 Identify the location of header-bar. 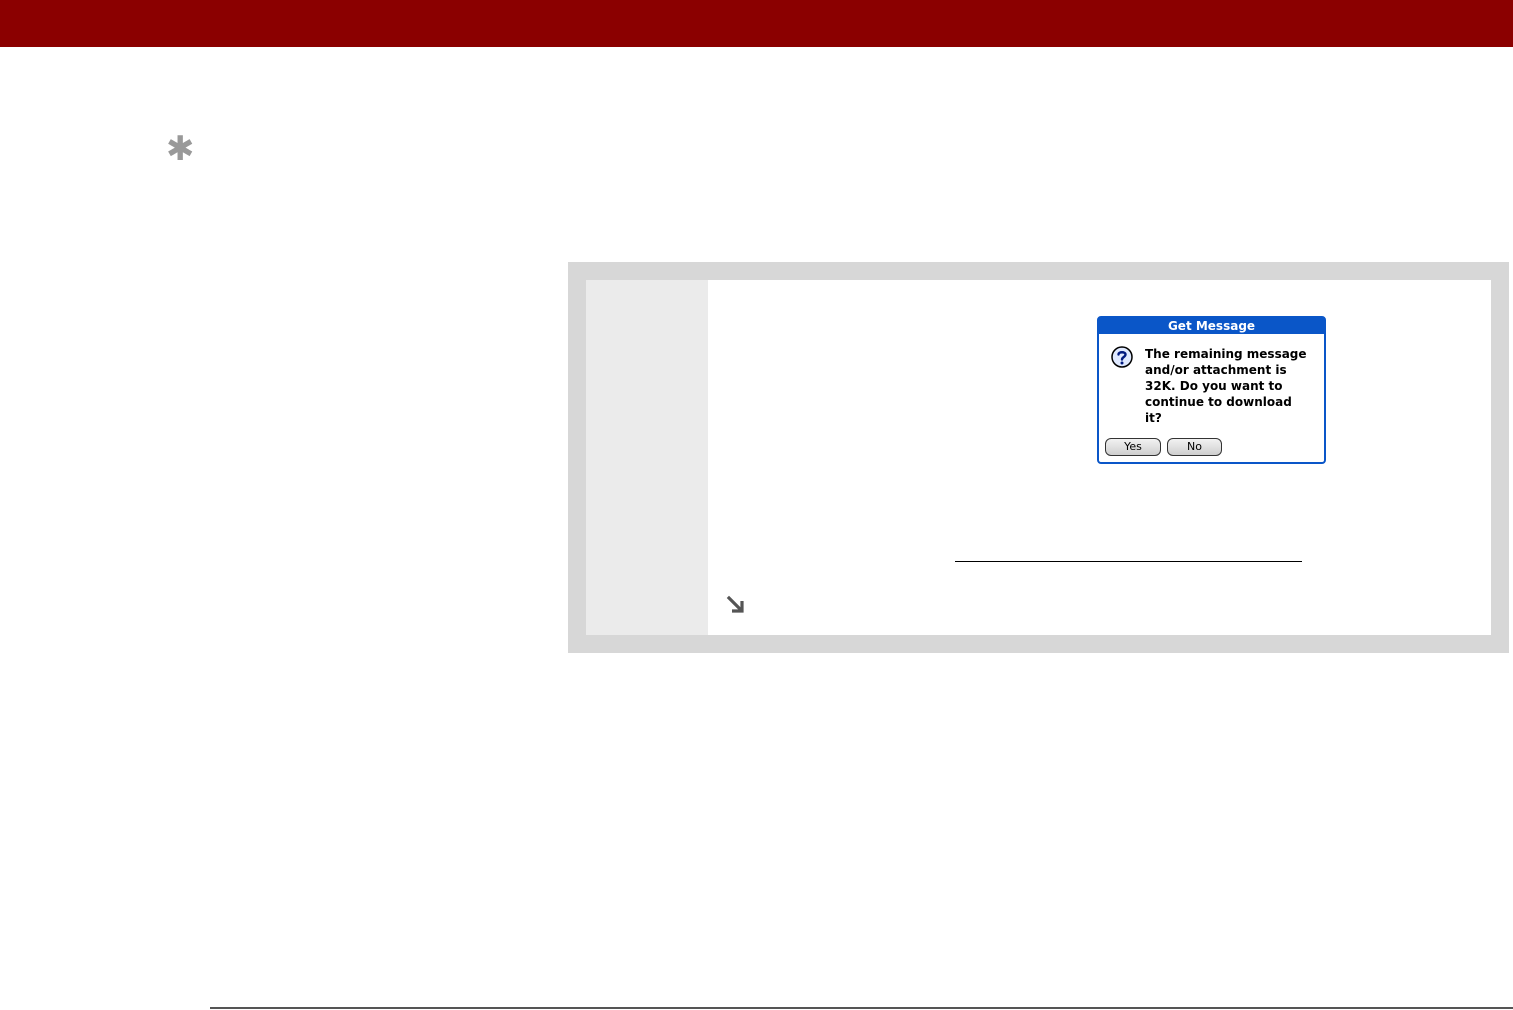
(756, 23).